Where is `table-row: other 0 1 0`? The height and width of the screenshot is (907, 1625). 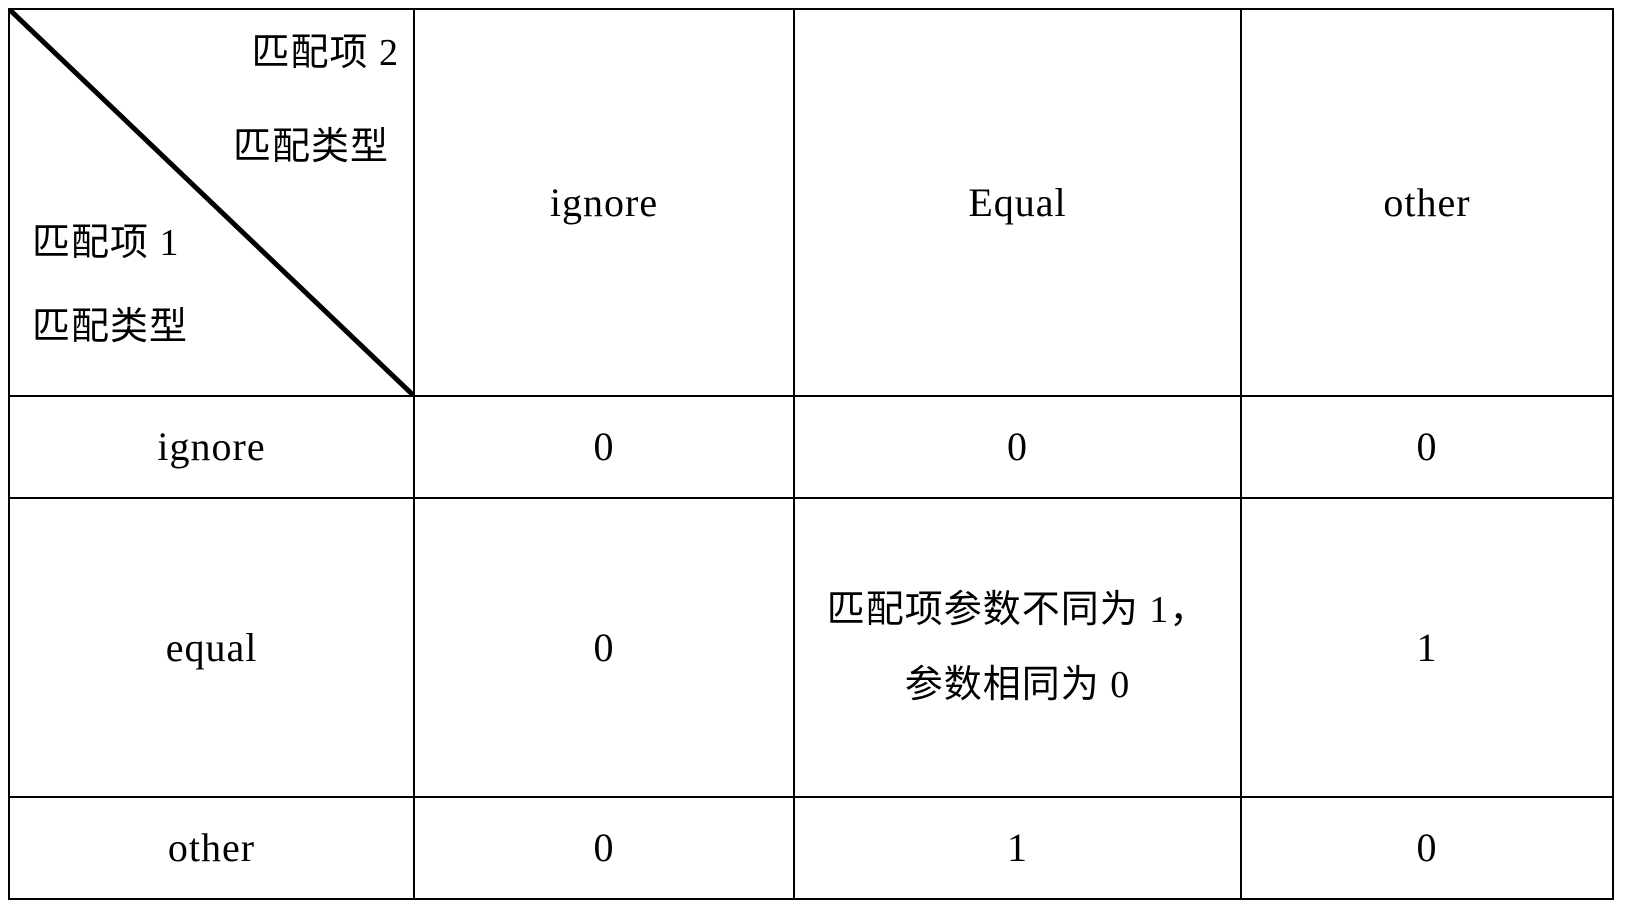 table-row: other 0 1 0 is located at coordinates (811, 848).